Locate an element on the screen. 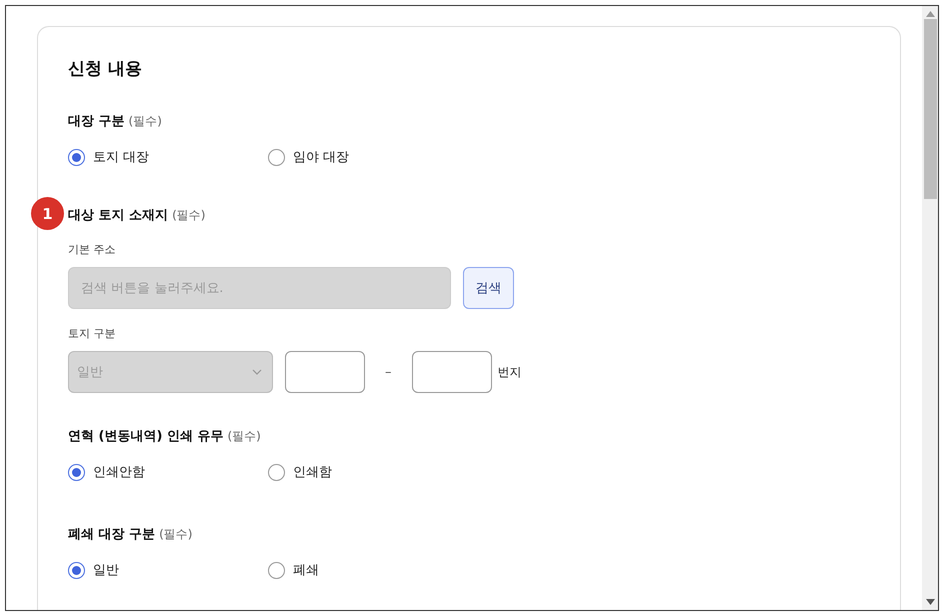 The height and width of the screenshot is (616, 945). chevron-down-icon is located at coordinates (257, 372).